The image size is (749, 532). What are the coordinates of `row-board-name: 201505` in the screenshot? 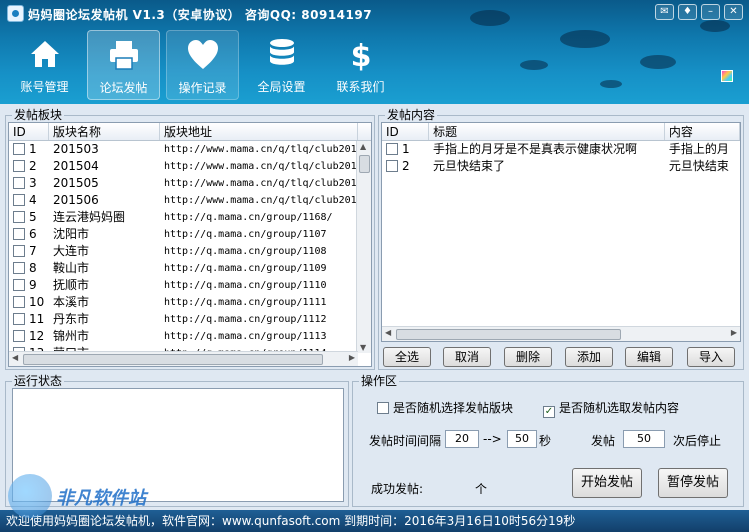 It's located at (76, 183).